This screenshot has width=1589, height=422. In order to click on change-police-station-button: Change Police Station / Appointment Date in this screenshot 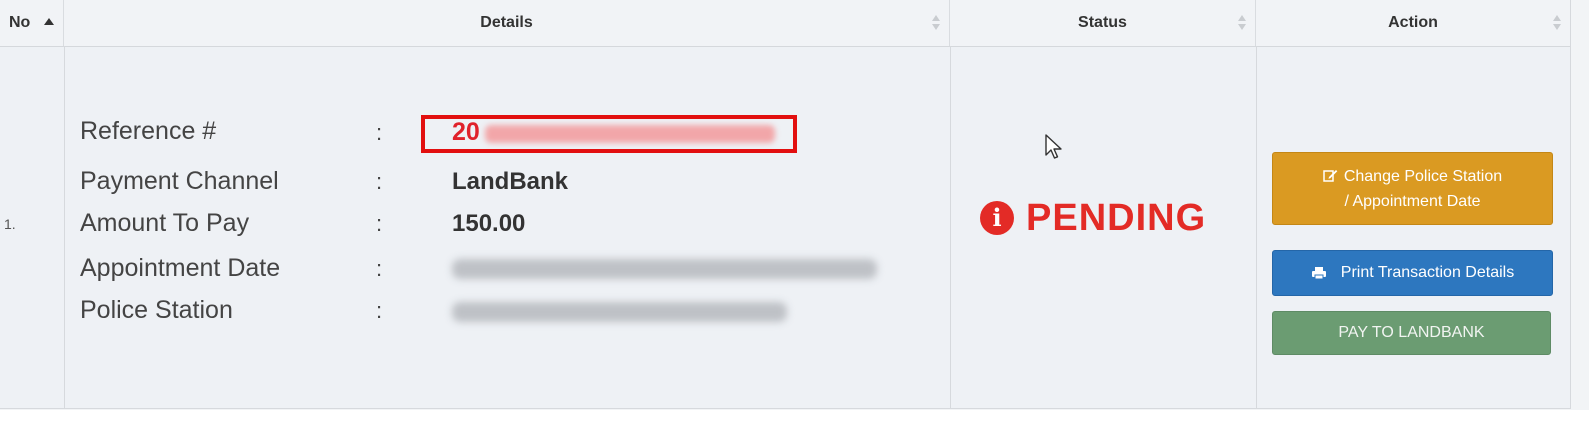, I will do `click(1412, 188)`.